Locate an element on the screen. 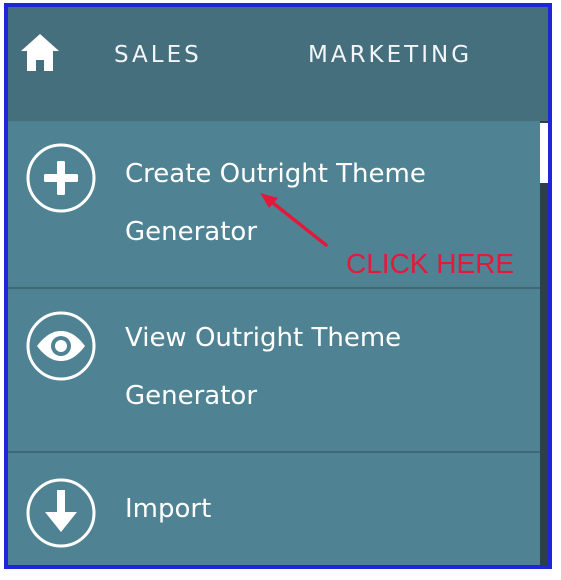 Image resolution: width=561 pixels, height=580 pixels. red-arrow-icon is located at coordinates (294, 220).